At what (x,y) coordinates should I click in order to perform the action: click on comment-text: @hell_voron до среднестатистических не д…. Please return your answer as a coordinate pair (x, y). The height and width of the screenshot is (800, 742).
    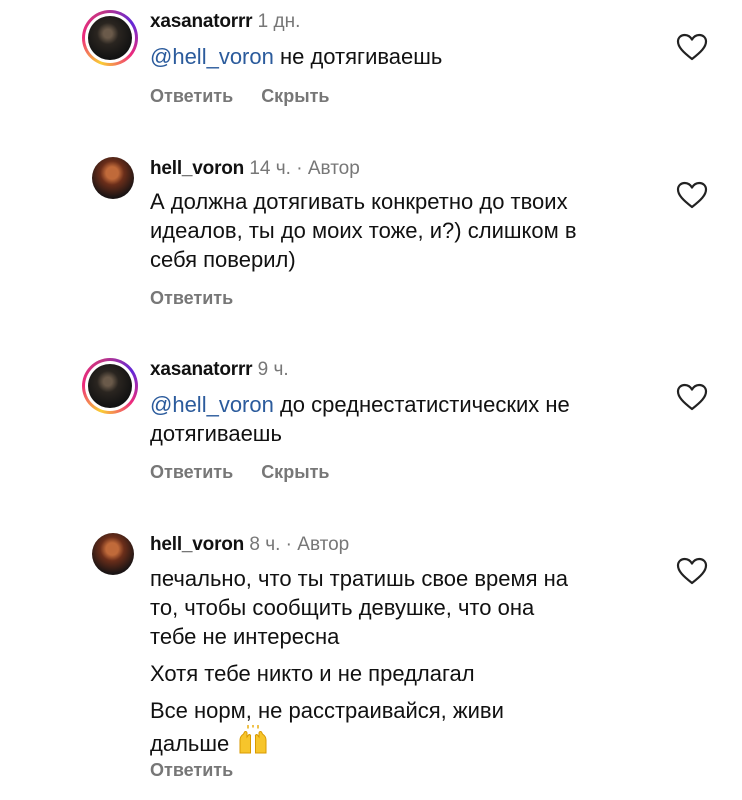
    Looking at the image, I should click on (400, 419).